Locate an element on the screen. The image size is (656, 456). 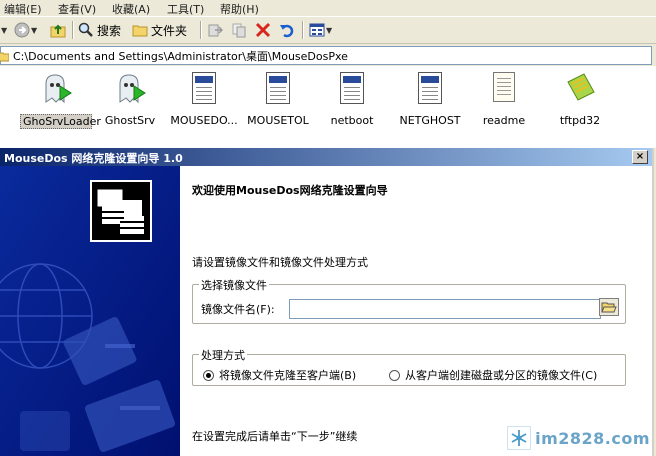
image-file-group: 选择镜像文件 镜像文件名(F): is located at coordinates (409, 300).